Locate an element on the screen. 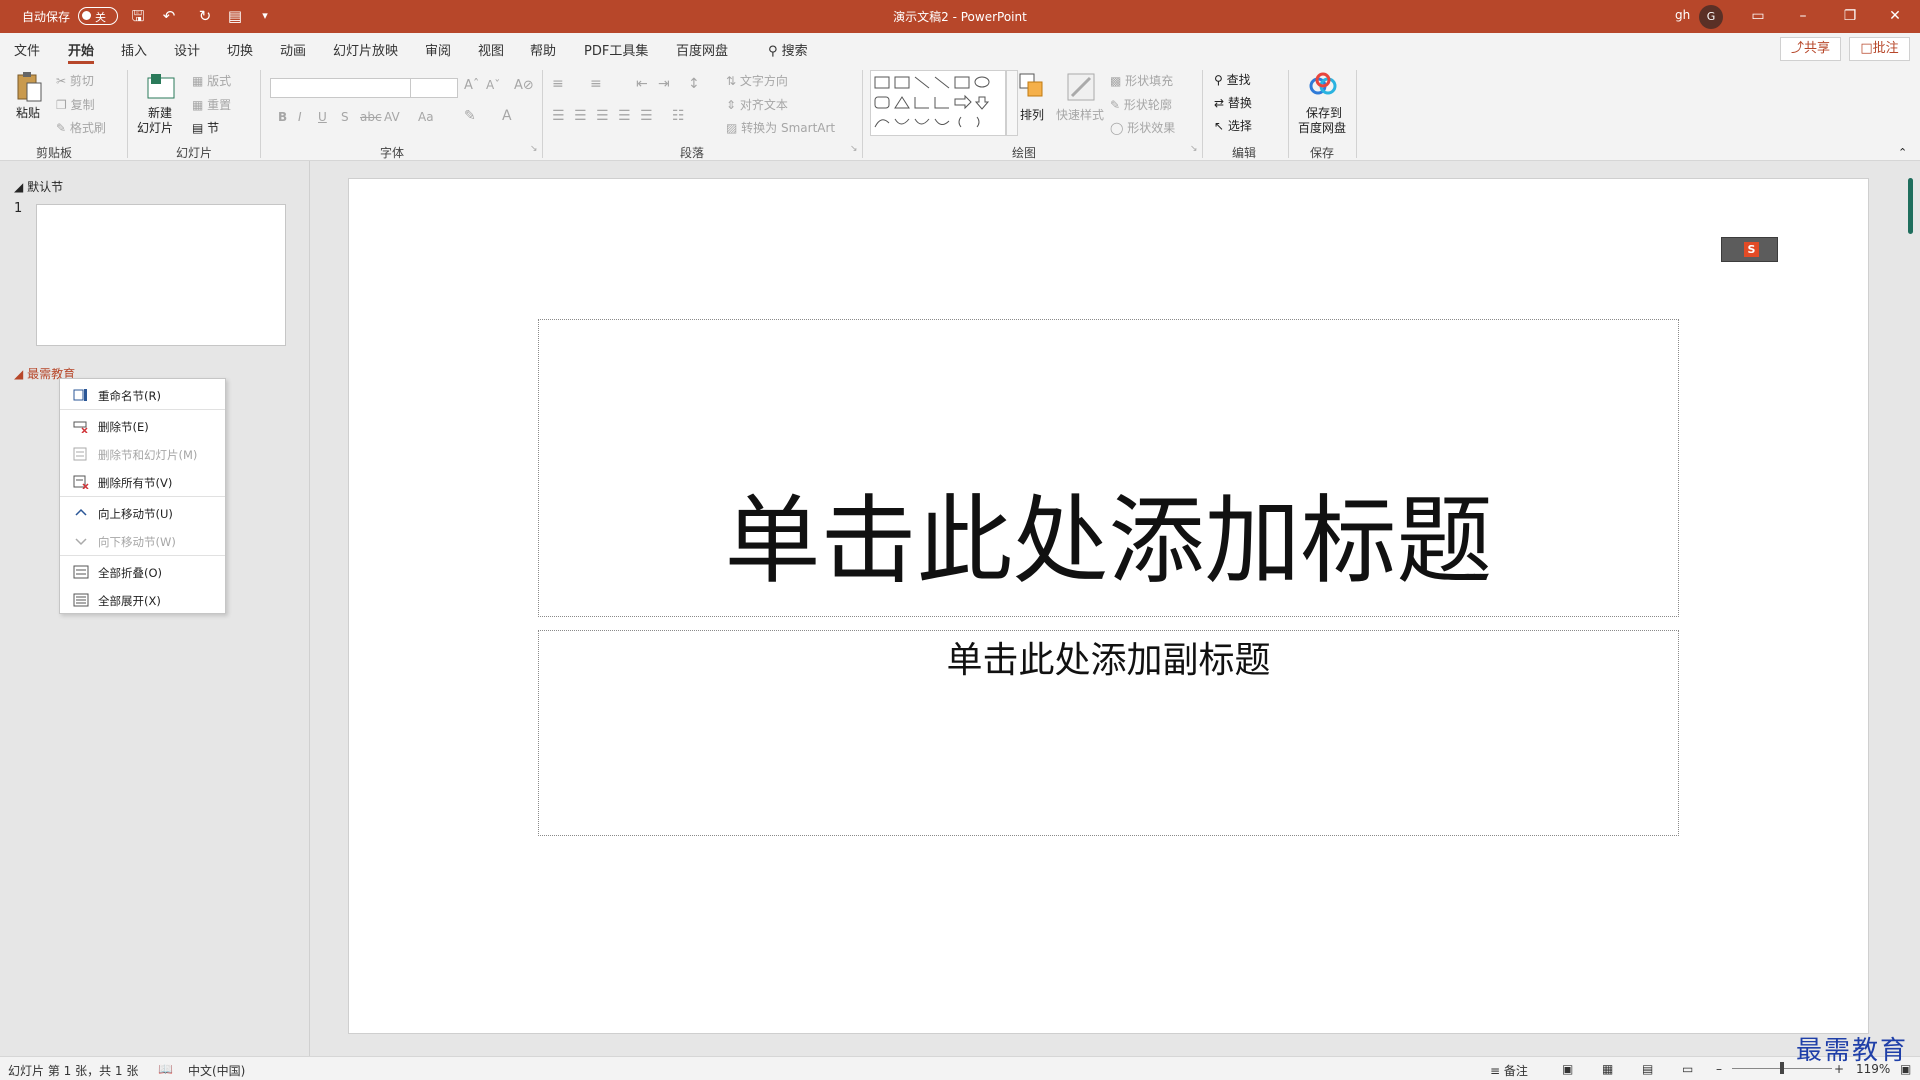 This screenshot has height=1080, width=1920. tab-animations: 动画 is located at coordinates (293, 49).